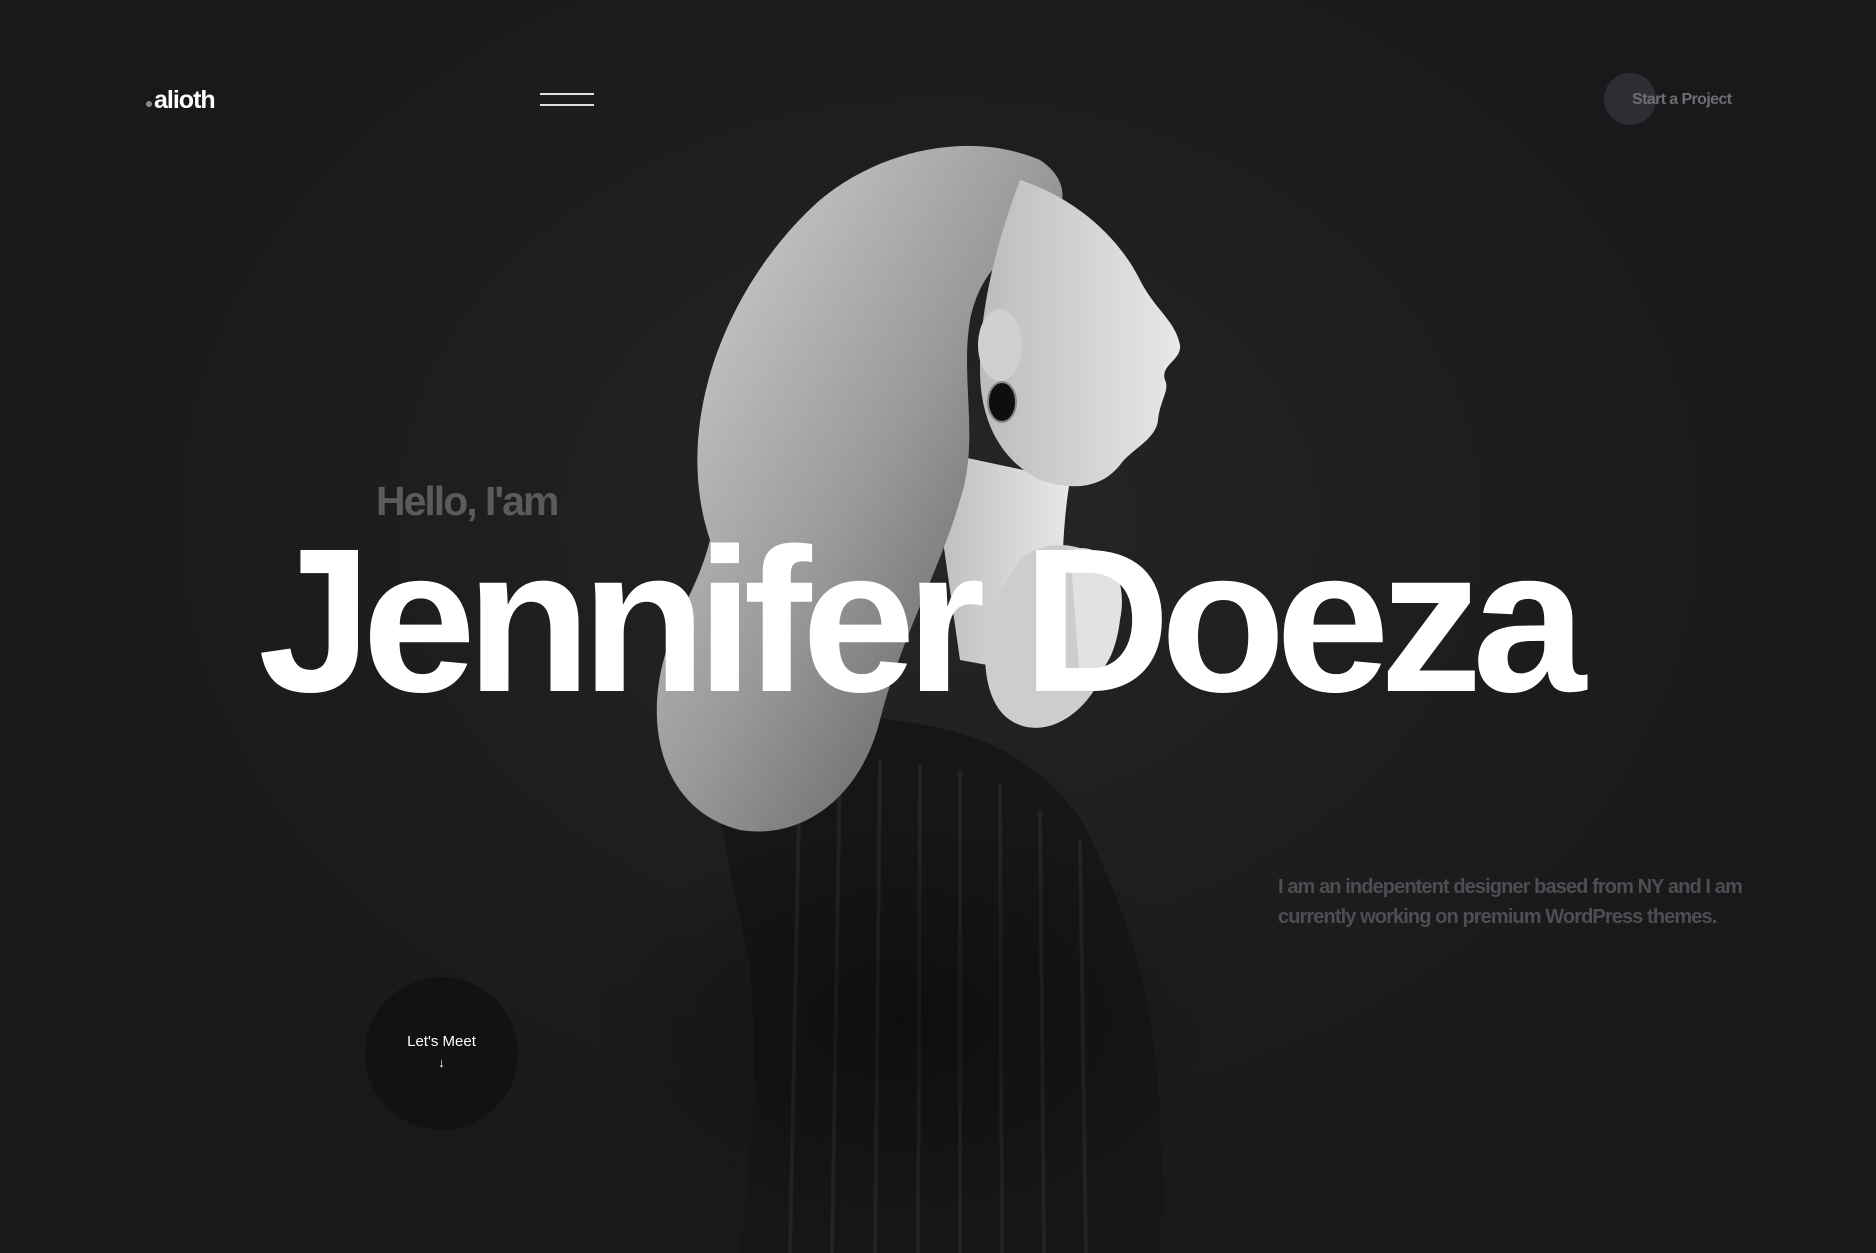 This screenshot has width=1876, height=1253. I want to click on cta-label: Start a Project, so click(1682, 99).